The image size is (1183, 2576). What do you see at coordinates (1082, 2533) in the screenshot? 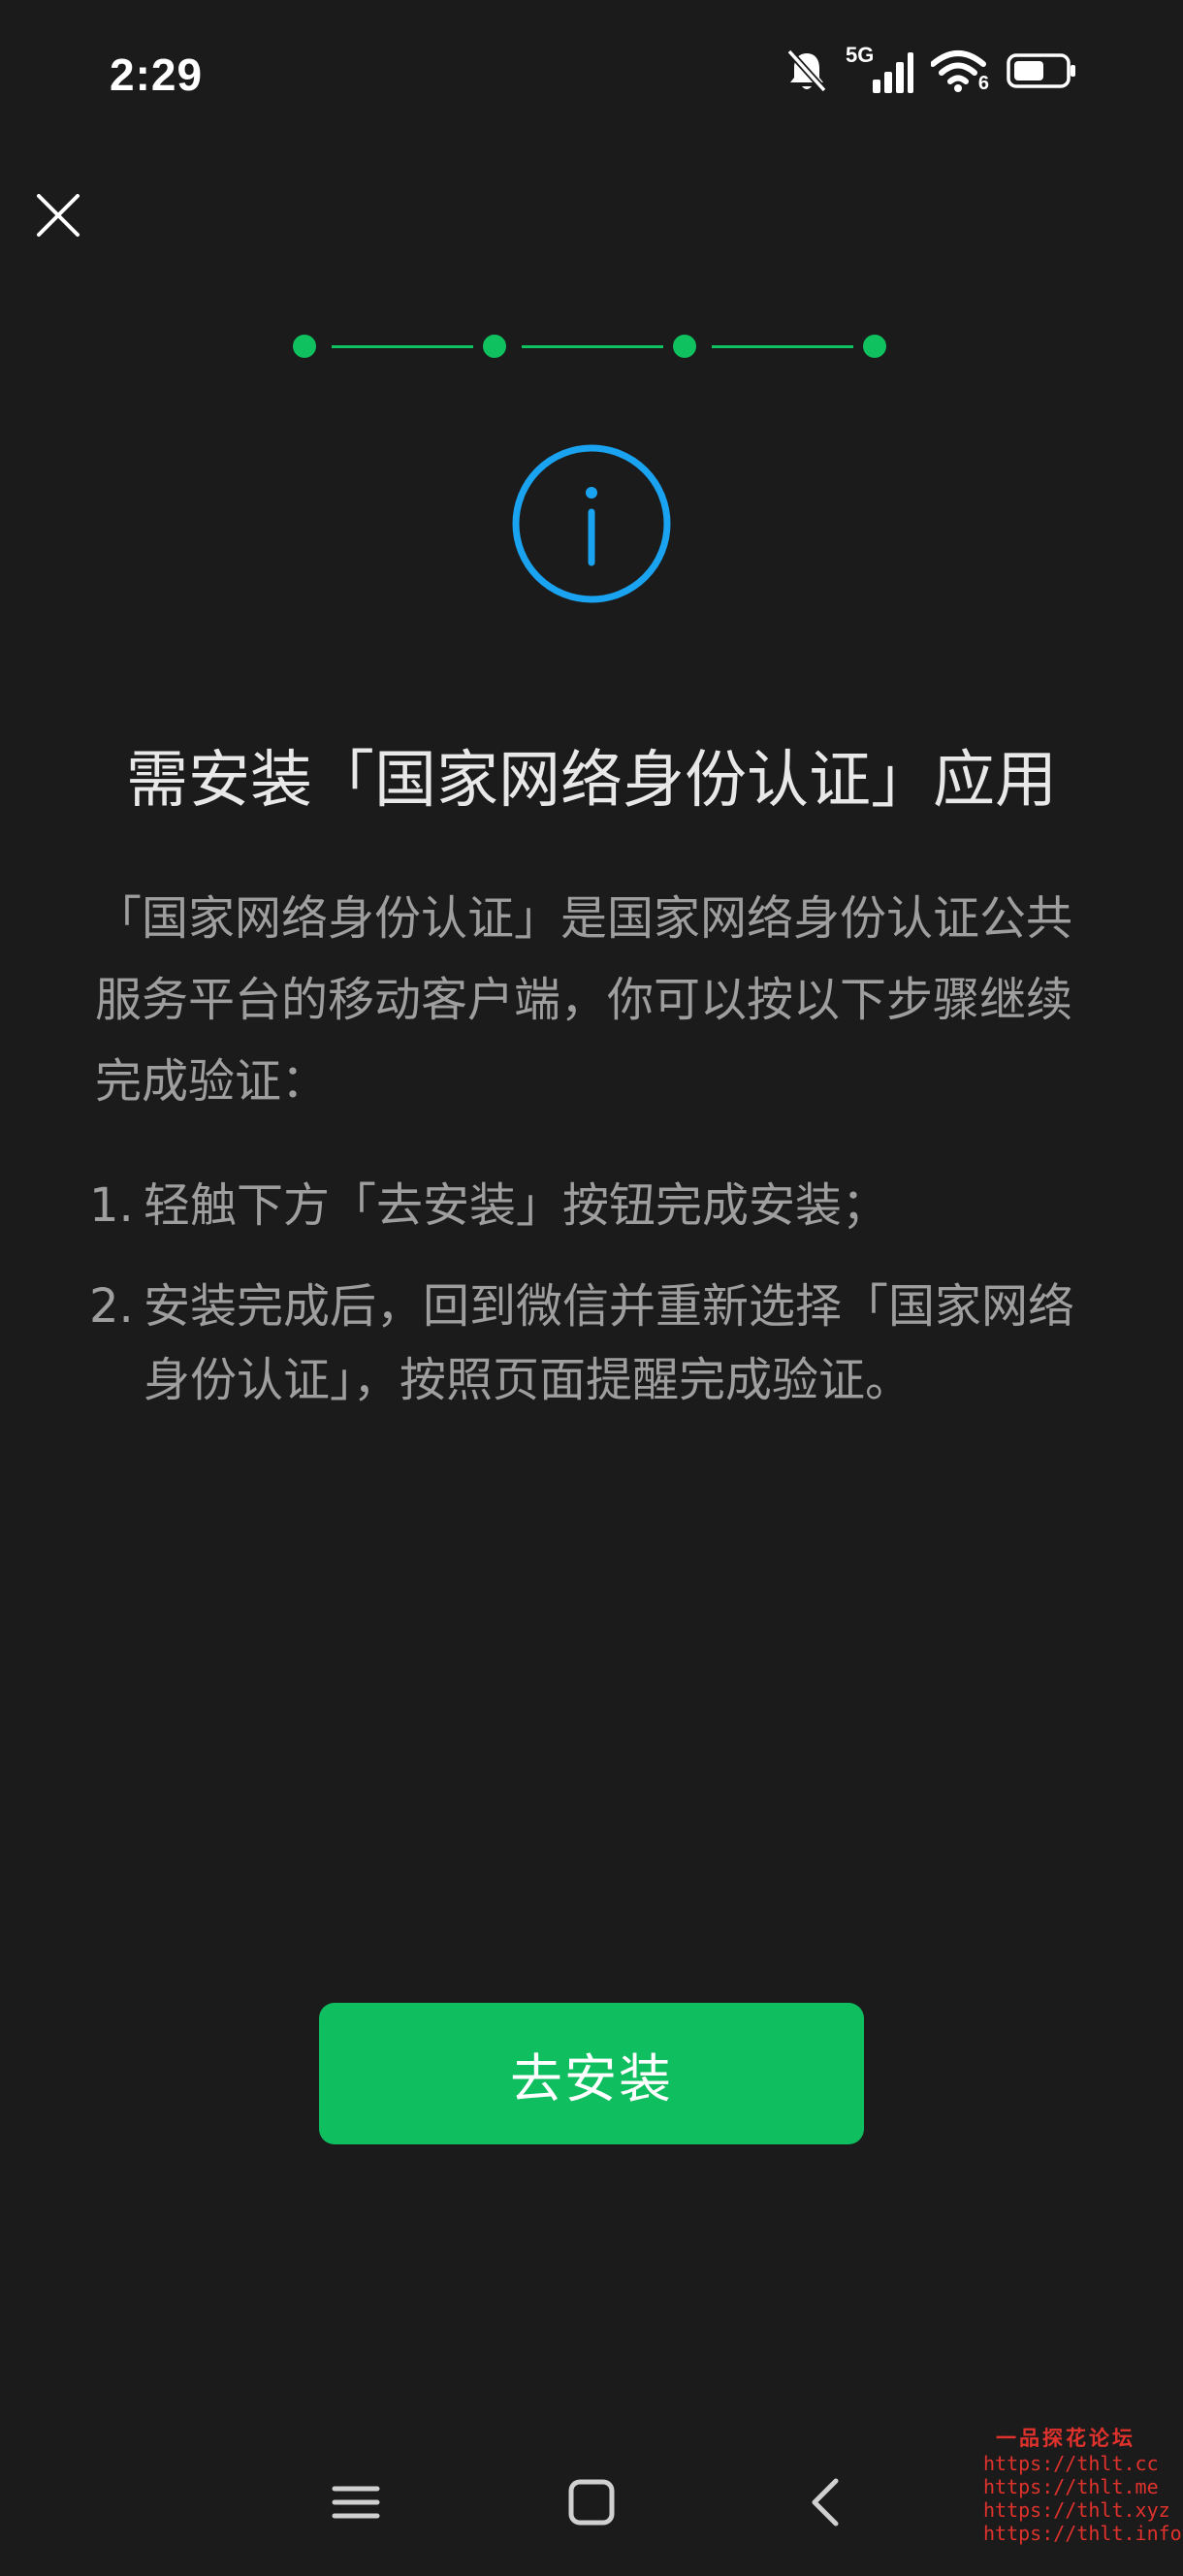
I see `watermark-line: https://thlt.info` at bounding box center [1082, 2533].